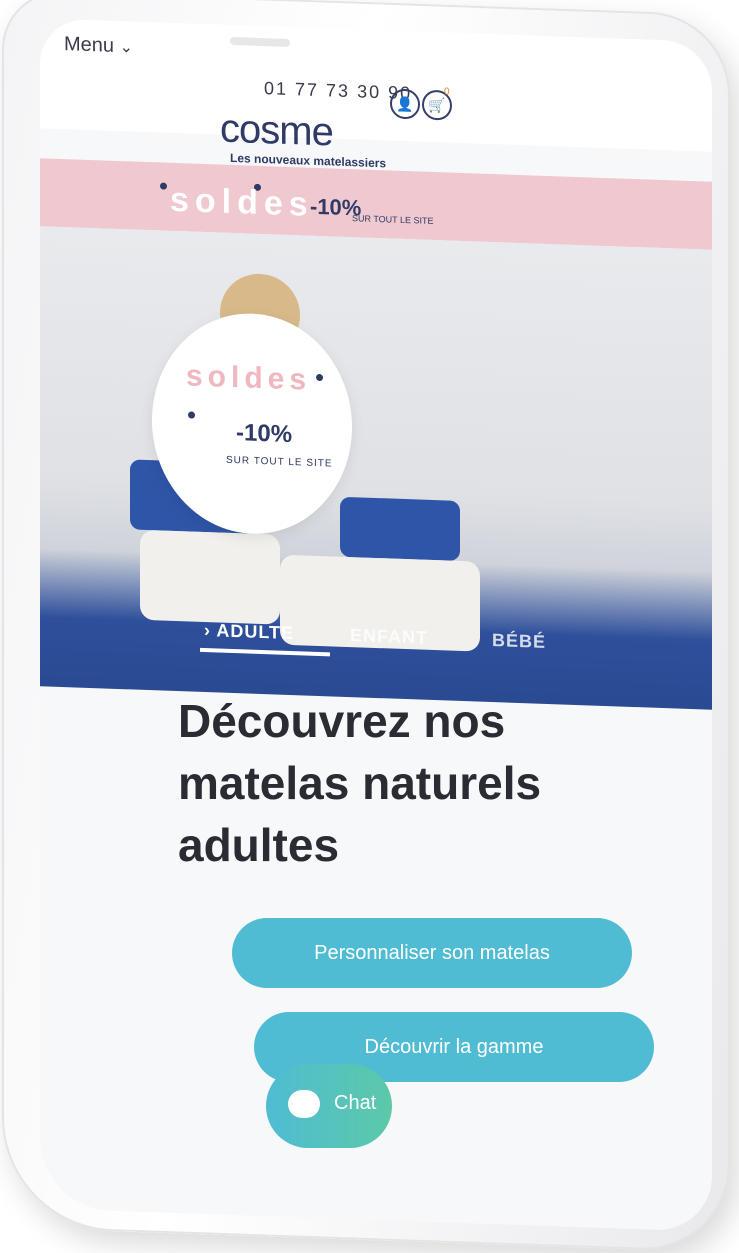  I want to click on tab-enfant: ENFANT, so click(389, 637).